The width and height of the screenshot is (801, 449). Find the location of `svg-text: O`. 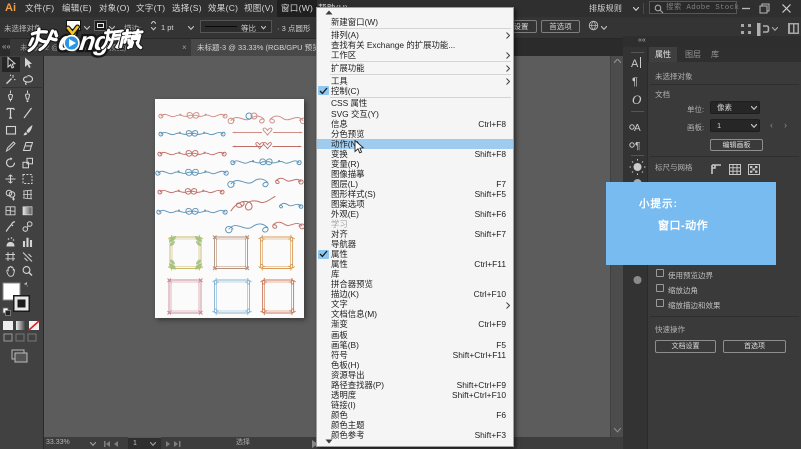

svg-text: O is located at coordinates (637, 99).